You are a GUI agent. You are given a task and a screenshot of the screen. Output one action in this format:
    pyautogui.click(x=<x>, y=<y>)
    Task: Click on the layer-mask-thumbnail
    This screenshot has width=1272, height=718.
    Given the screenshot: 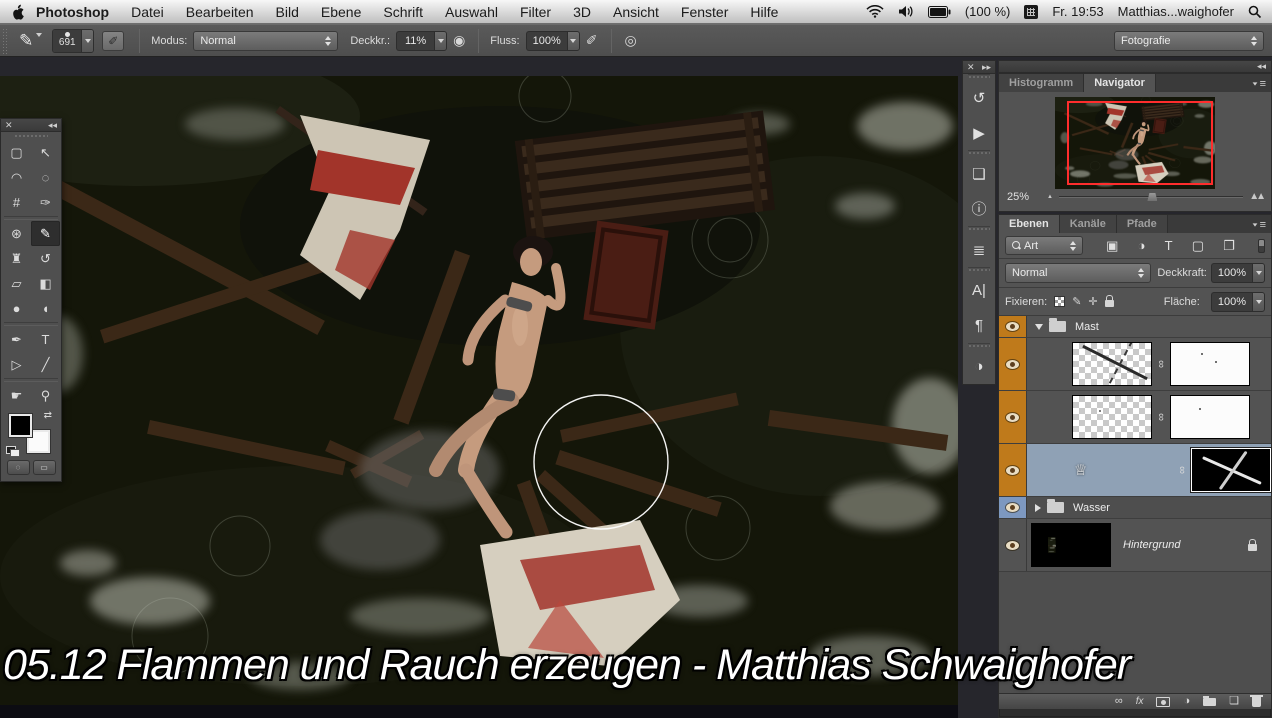 What is the action you would take?
    pyautogui.click(x=1209, y=417)
    